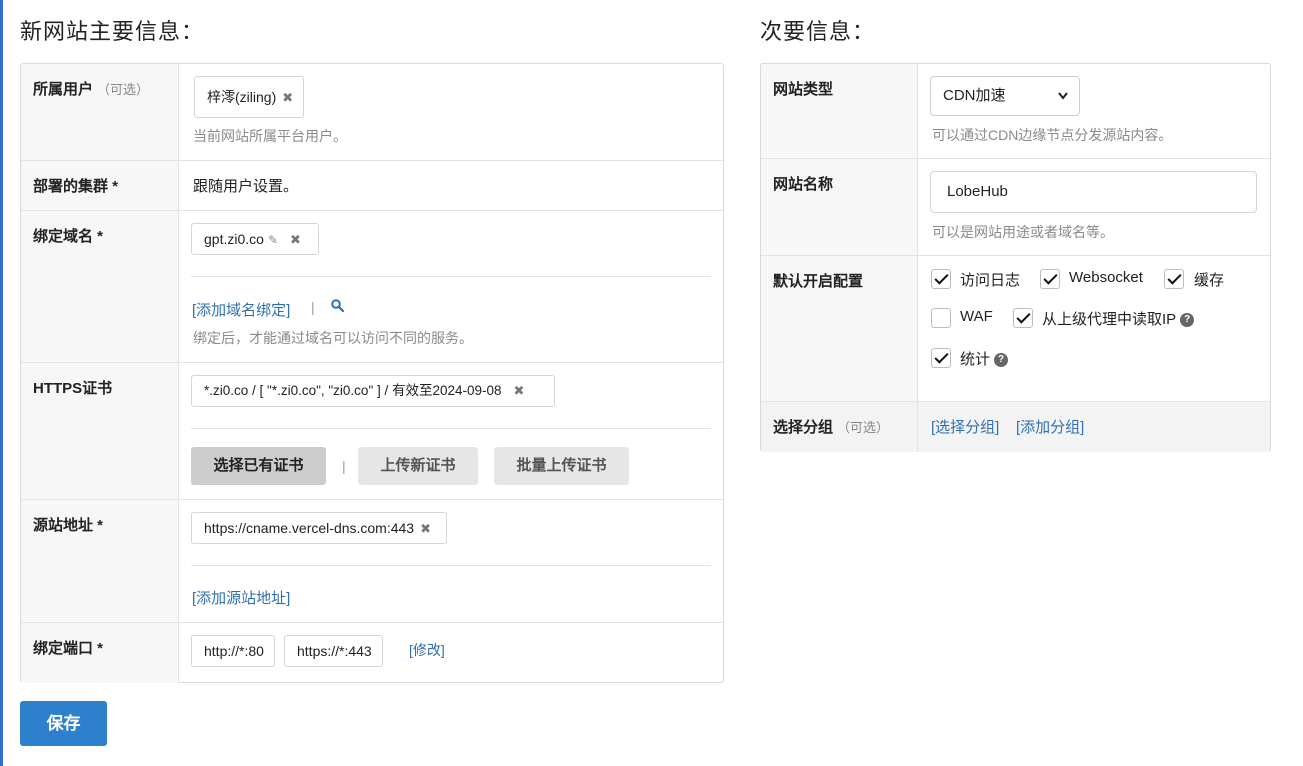 The height and width of the screenshot is (766, 1303). Describe the element at coordinates (234, 239) in the screenshot. I see `domain-tag-label: gpt.zi0.co` at that location.